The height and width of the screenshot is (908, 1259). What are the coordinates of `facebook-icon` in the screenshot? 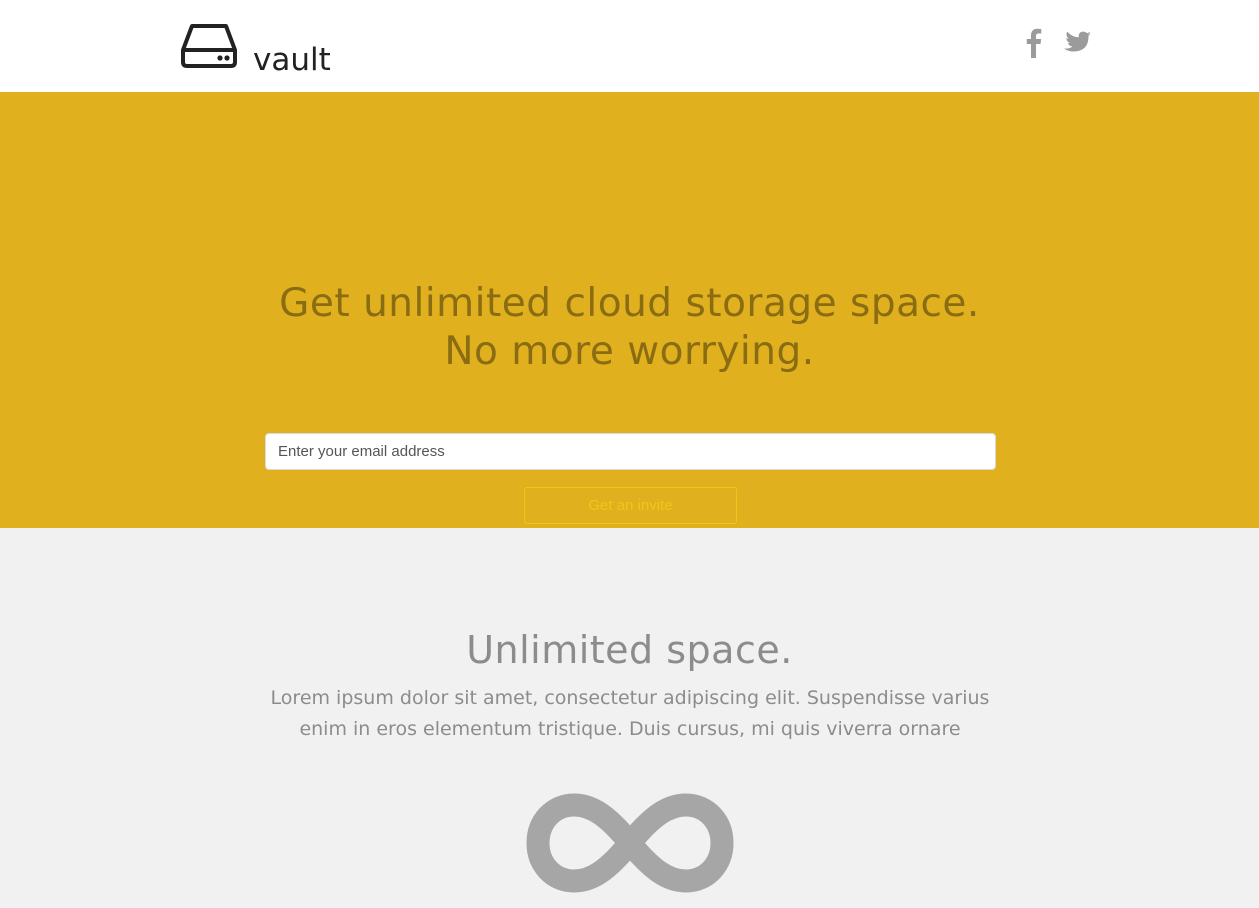 It's located at (1034, 45).